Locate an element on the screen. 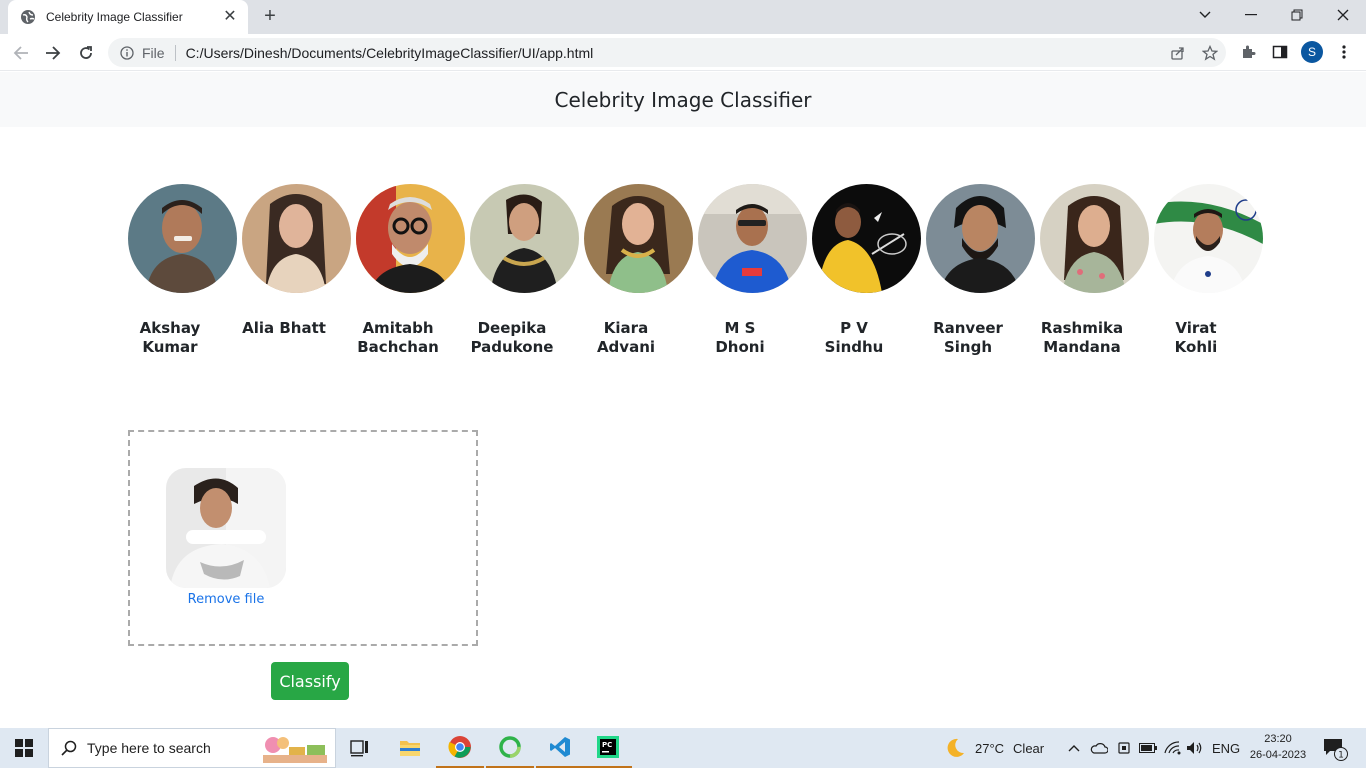 The height and width of the screenshot is (768, 1366). celebrity-name: Virat Kohli is located at coordinates (1196, 337).